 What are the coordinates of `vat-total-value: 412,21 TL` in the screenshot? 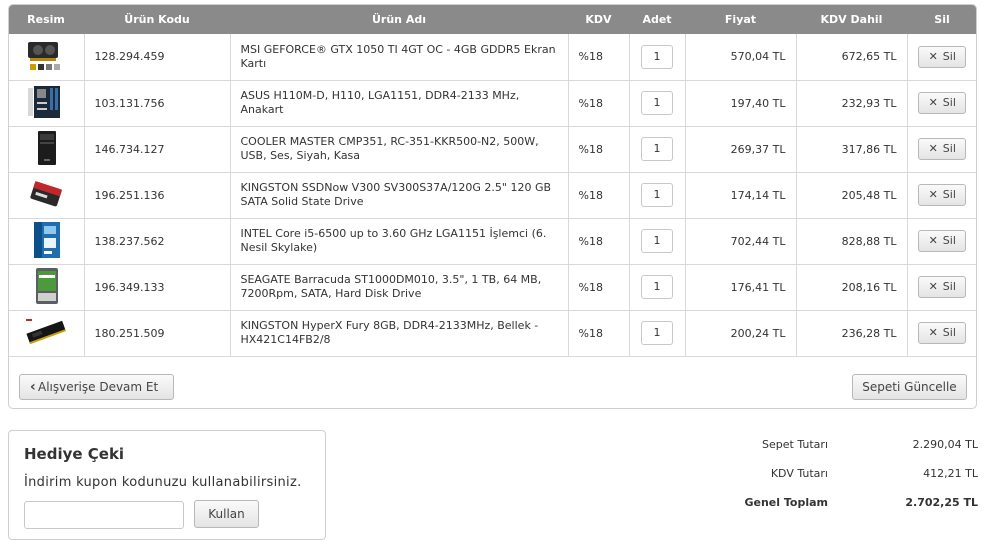 It's located at (950, 473).